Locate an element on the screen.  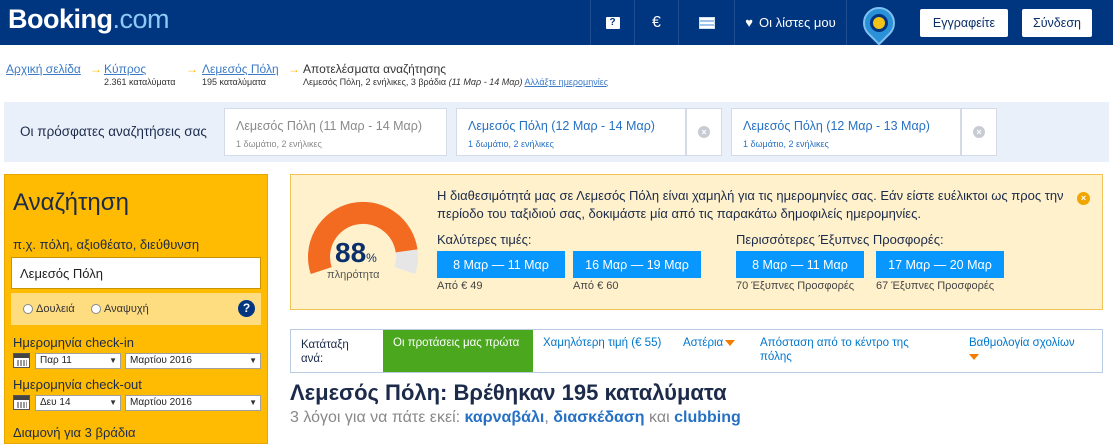
checkin-day-value: Παρ 11 is located at coordinates (56, 360).